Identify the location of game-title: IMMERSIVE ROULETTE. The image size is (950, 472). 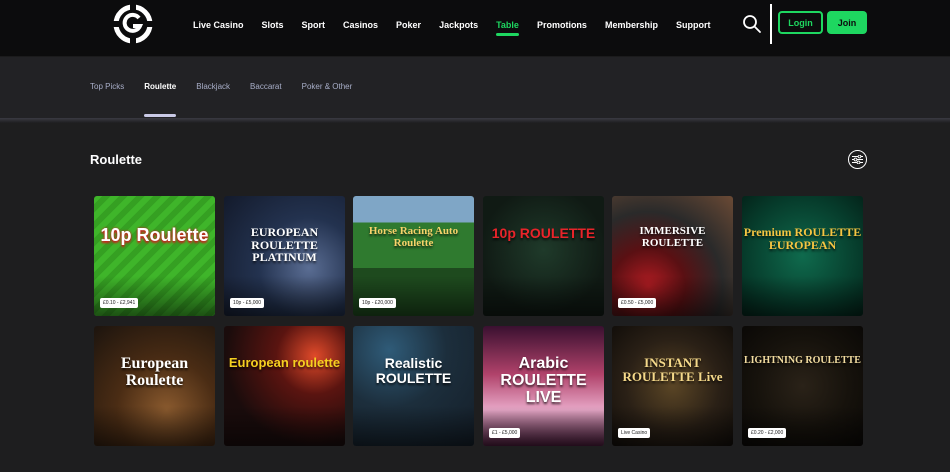
(672, 237).